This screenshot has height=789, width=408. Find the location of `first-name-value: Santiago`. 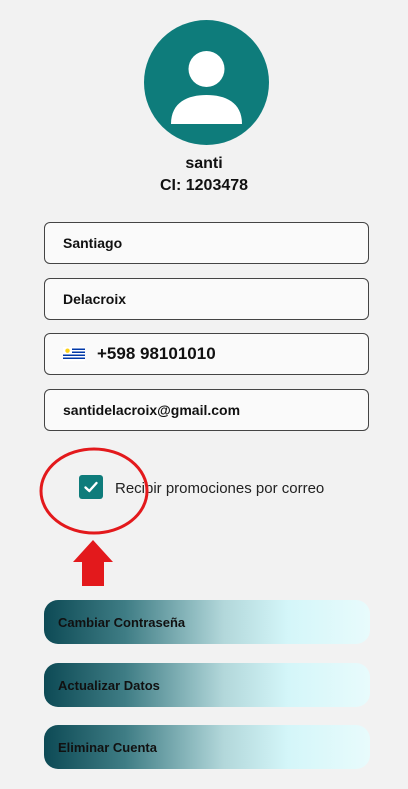

first-name-value: Santiago is located at coordinates (93, 243).